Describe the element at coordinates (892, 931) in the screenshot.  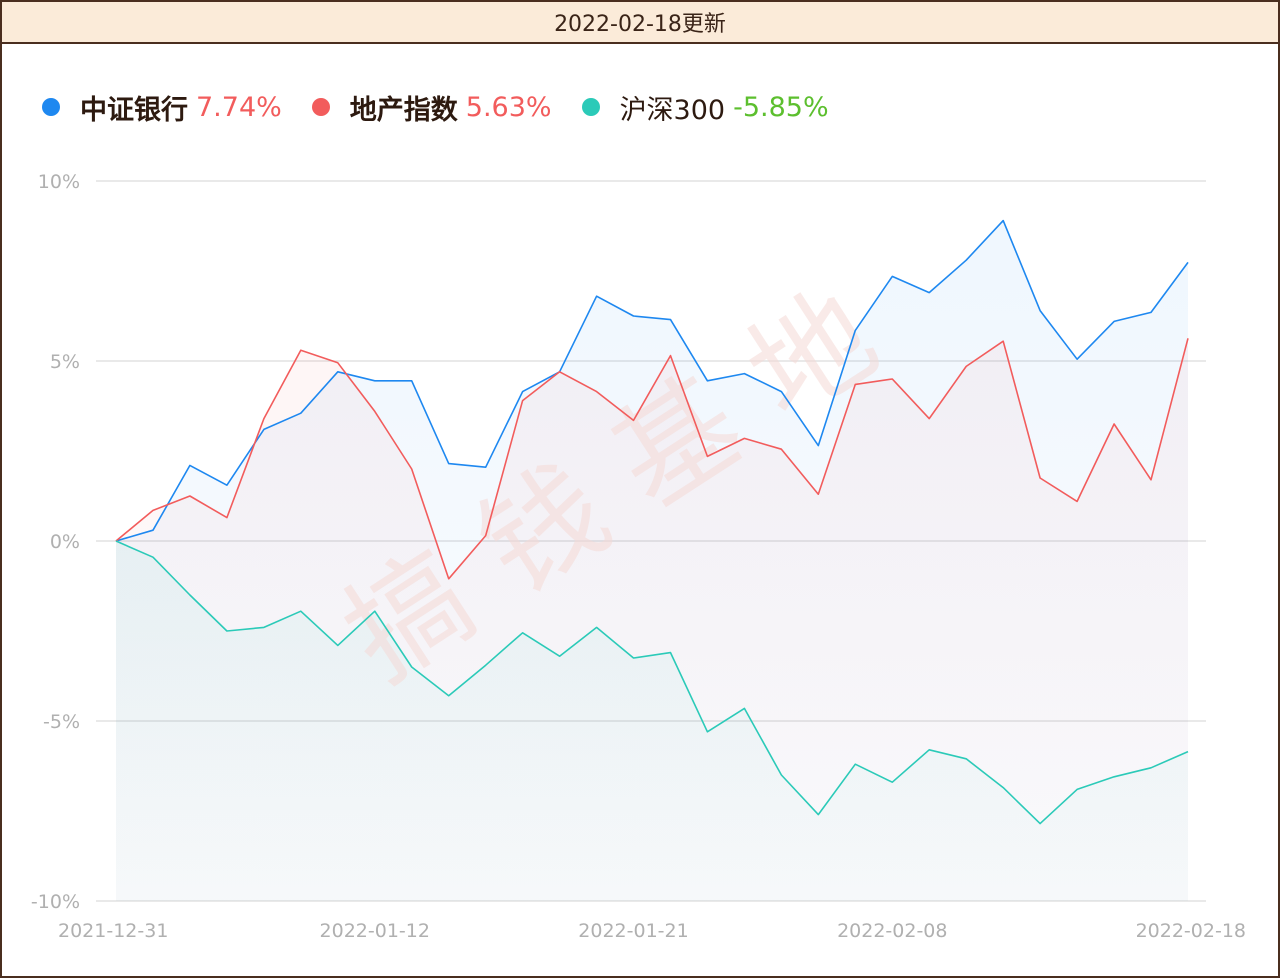
I see `x-tick-label: 2022-02-08` at that location.